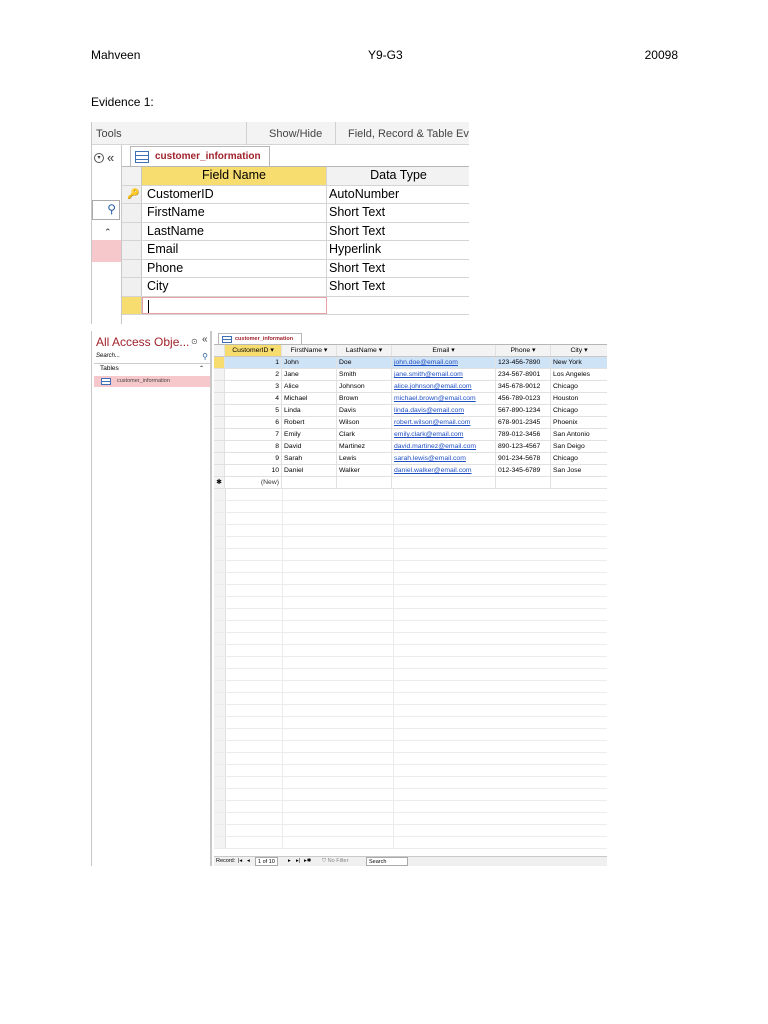  Describe the element at coordinates (253, 446) in the screenshot. I see `cell-customerid: 8` at that location.